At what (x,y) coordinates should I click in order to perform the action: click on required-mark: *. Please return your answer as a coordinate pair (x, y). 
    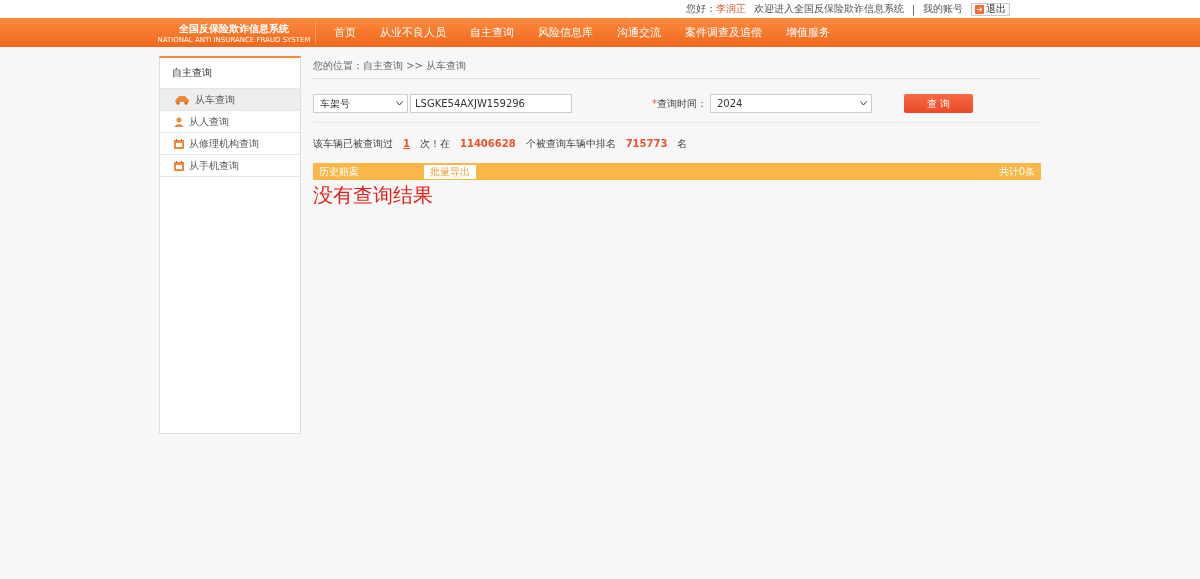
    Looking at the image, I should click on (654, 103).